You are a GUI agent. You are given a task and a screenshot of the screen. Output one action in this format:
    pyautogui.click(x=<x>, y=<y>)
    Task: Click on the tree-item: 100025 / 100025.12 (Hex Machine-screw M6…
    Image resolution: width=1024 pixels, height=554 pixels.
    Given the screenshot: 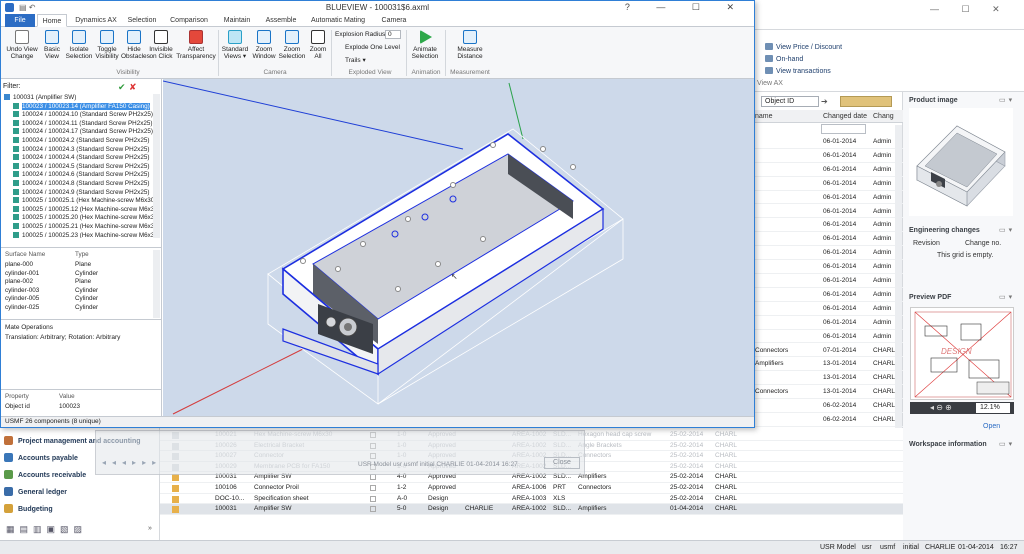 What is the action you would take?
    pyautogui.click(x=77, y=210)
    